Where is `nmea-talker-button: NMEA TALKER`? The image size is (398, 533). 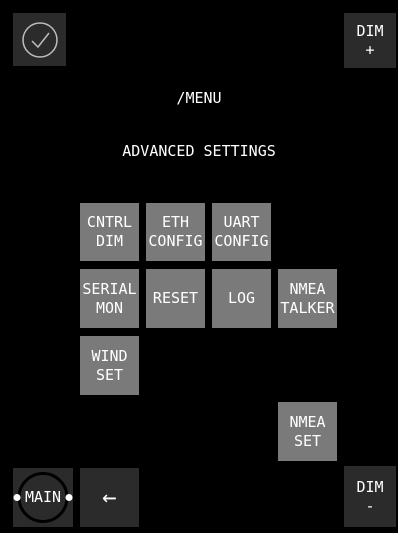
nmea-talker-button: NMEA TALKER is located at coordinates (307, 298).